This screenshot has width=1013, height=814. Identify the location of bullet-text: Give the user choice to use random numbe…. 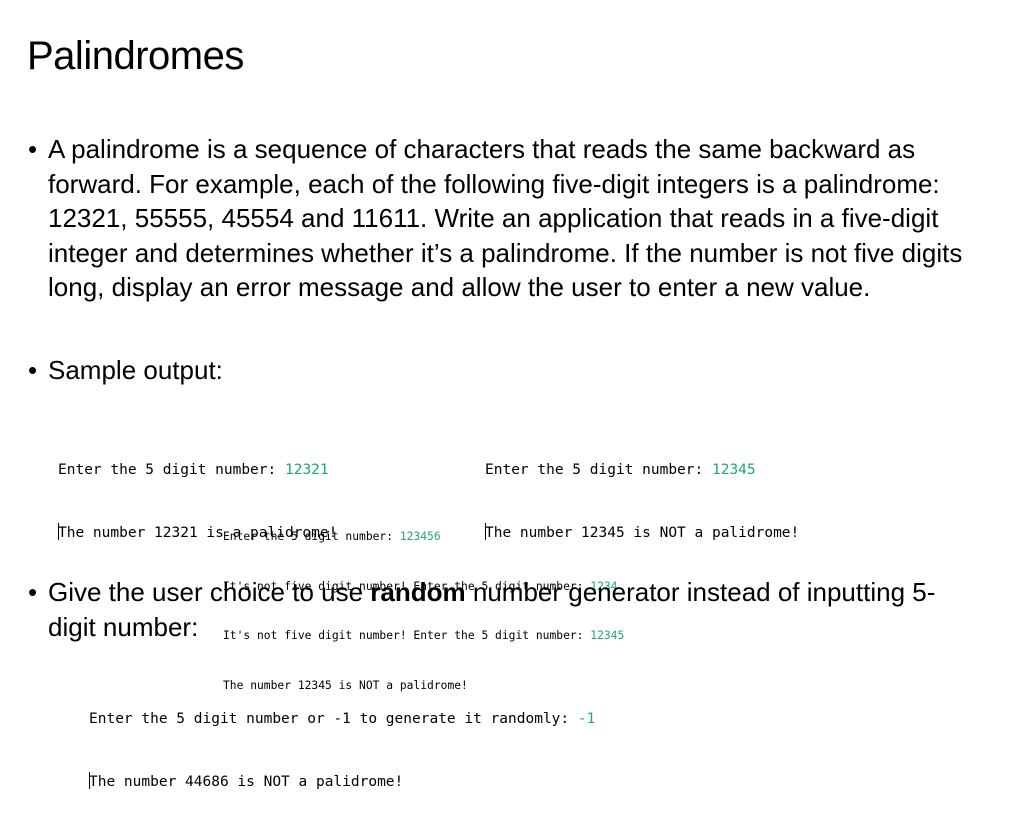
(503, 609).